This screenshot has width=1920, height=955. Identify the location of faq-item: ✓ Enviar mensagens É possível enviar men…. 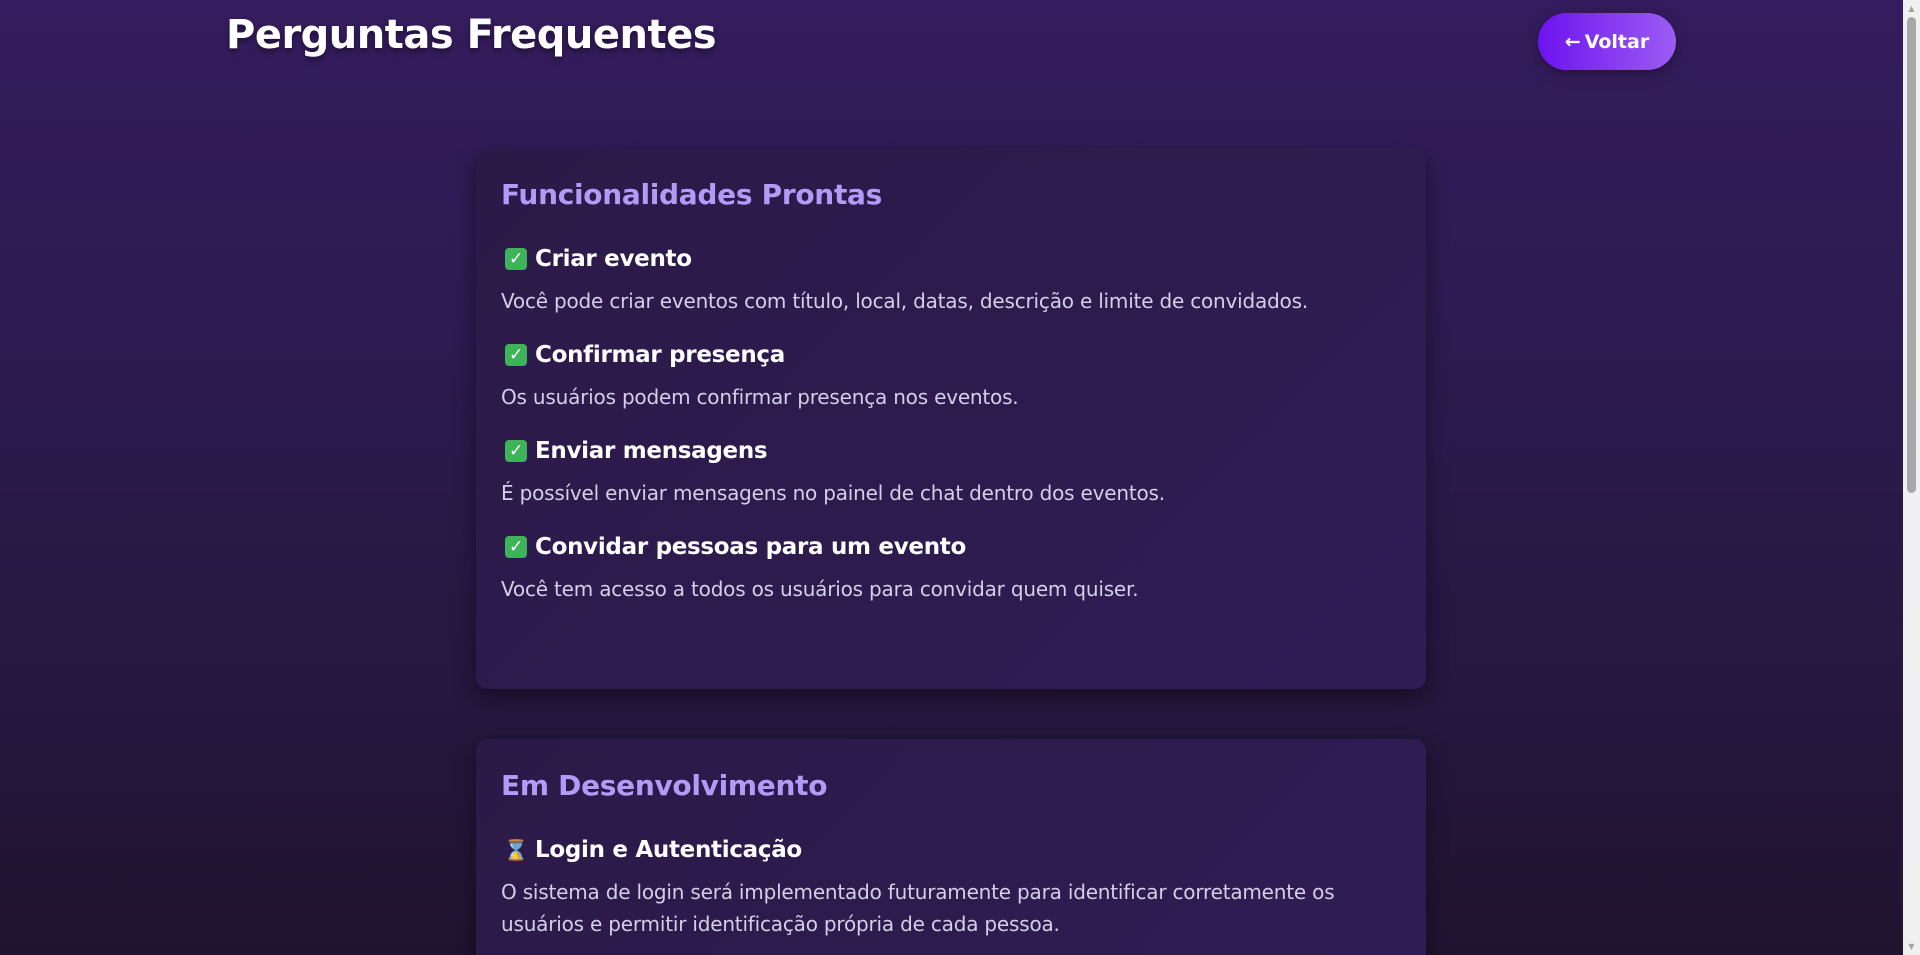
(951, 472).